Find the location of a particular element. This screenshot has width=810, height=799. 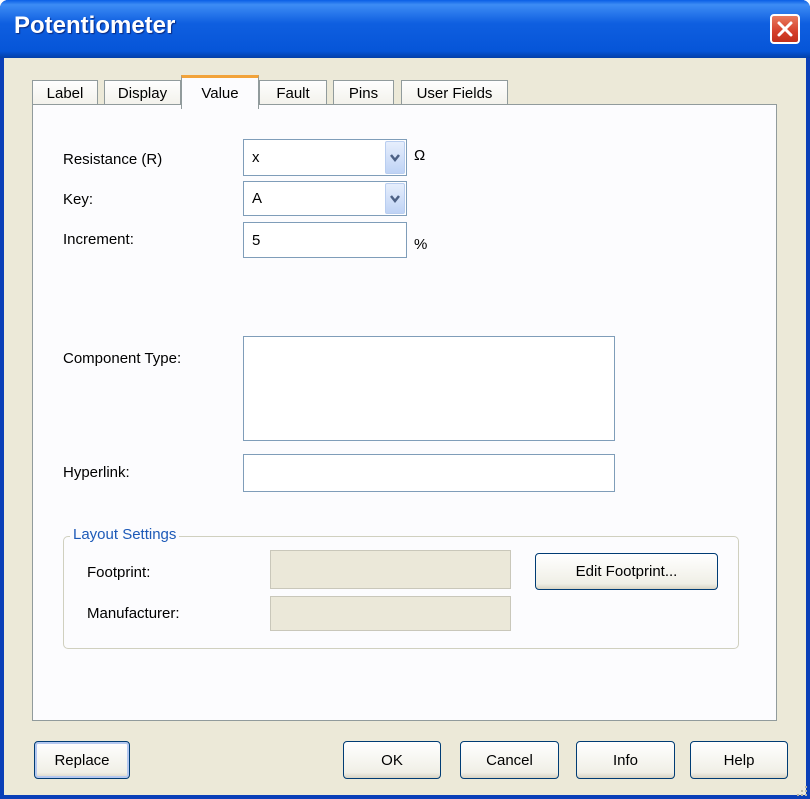

resistance-label: Resistance (R) is located at coordinates (113, 159).